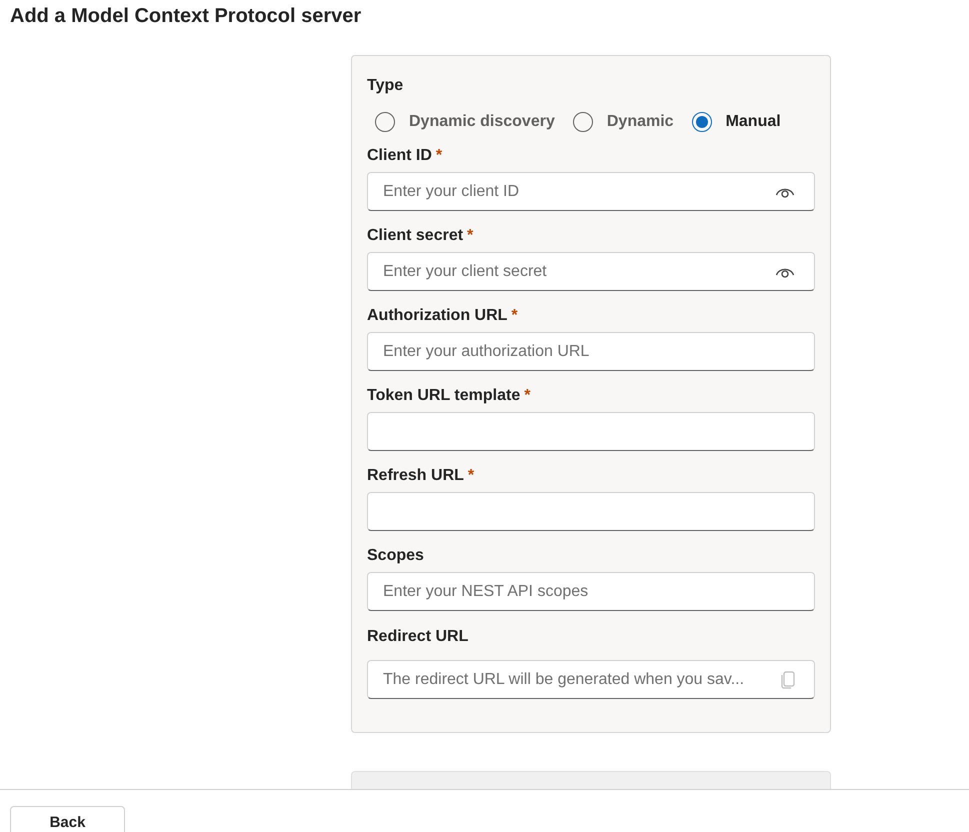  Describe the element at coordinates (623, 122) in the screenshot. I see `radio-option: Dynamic` at that location.